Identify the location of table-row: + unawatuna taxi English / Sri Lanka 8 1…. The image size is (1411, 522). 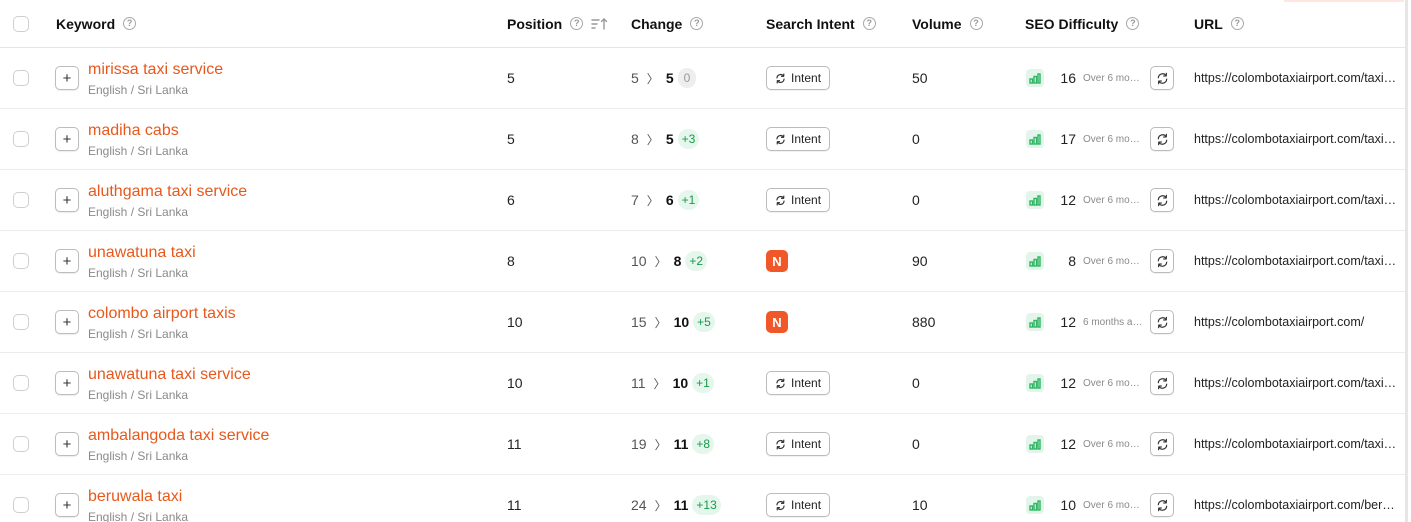
(704, 261).